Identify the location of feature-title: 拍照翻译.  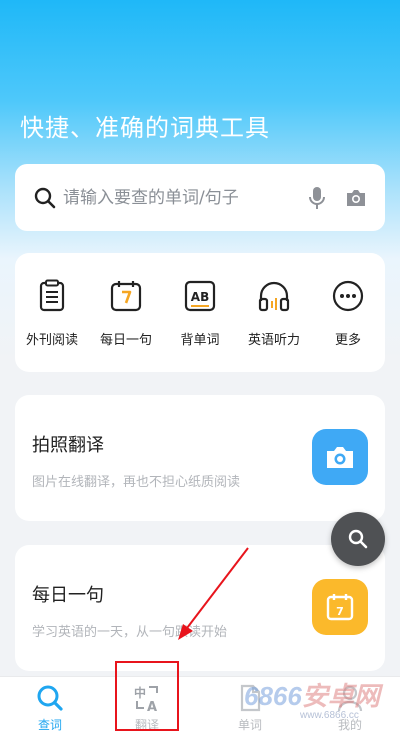
(68, 445).